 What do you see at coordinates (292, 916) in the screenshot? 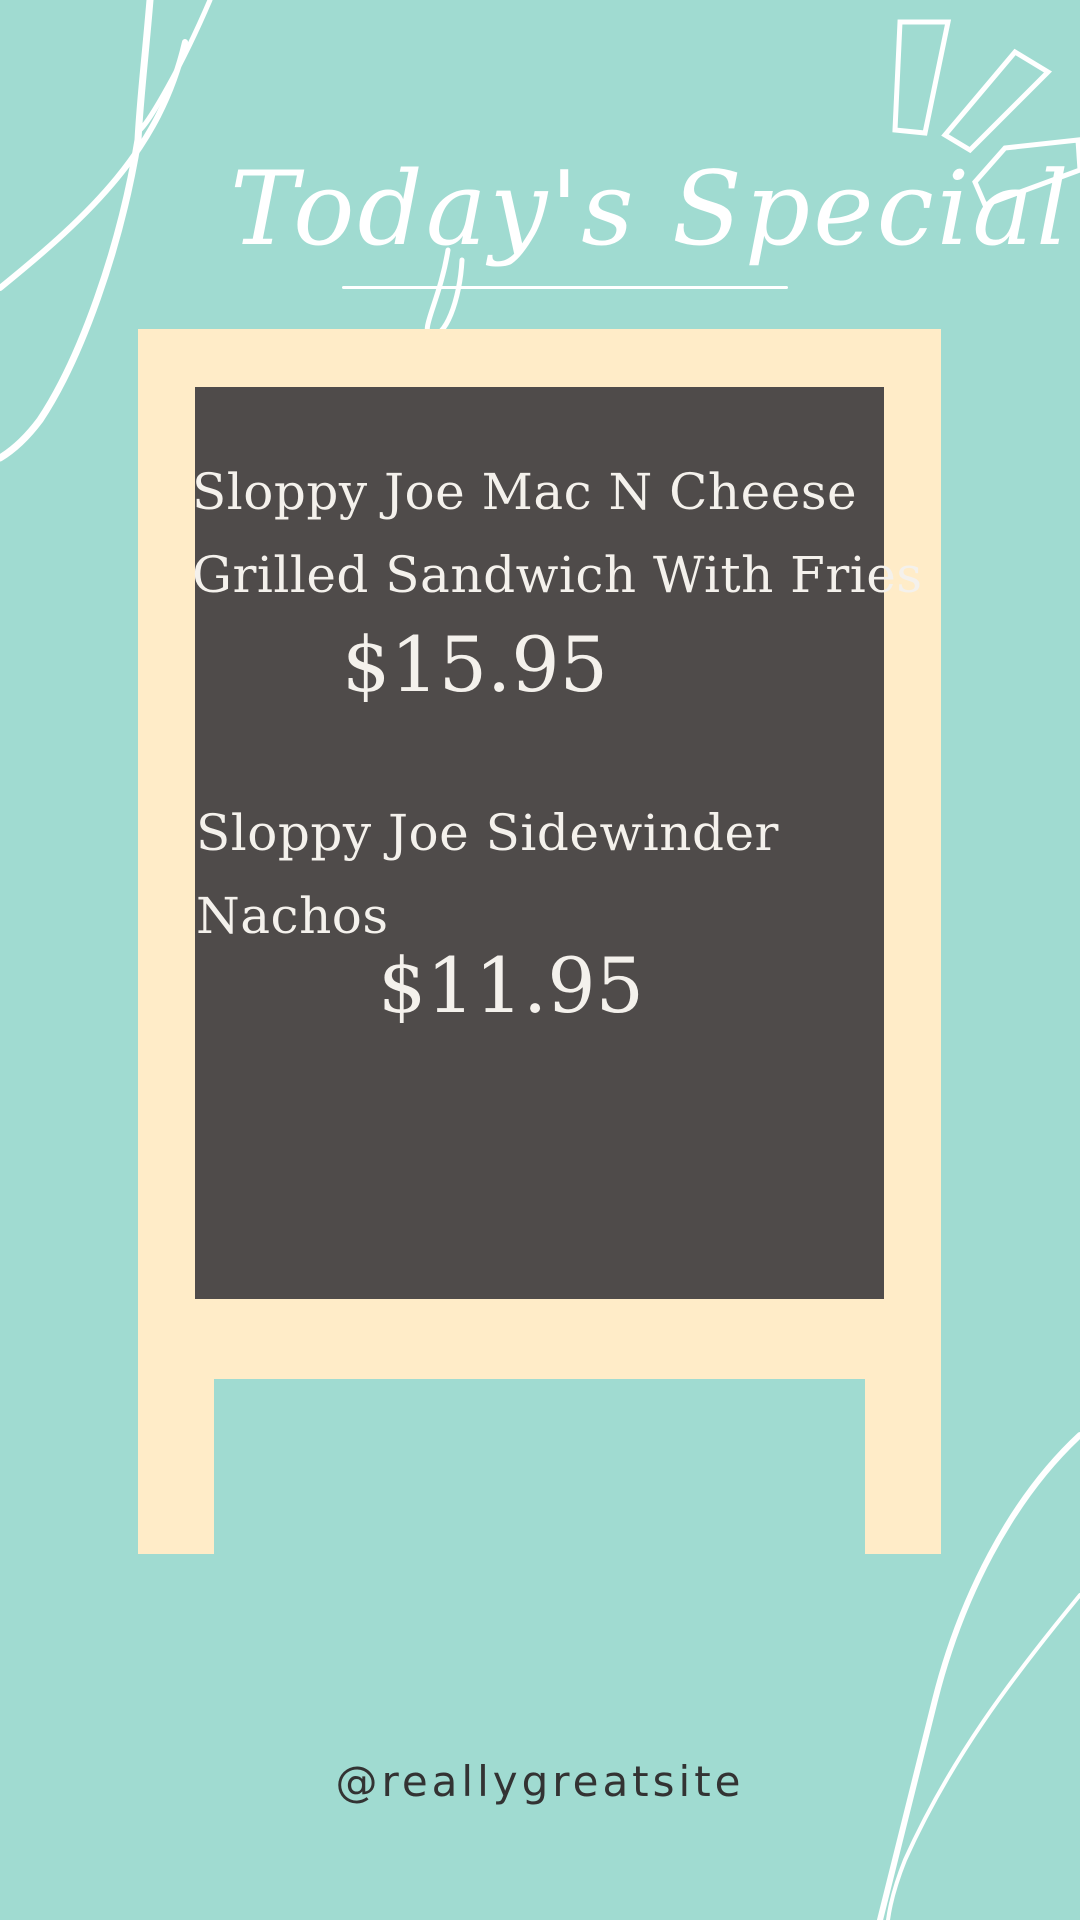
I see `menu-item-2-name-line2: Nachos` at bounding box center [292, 916].